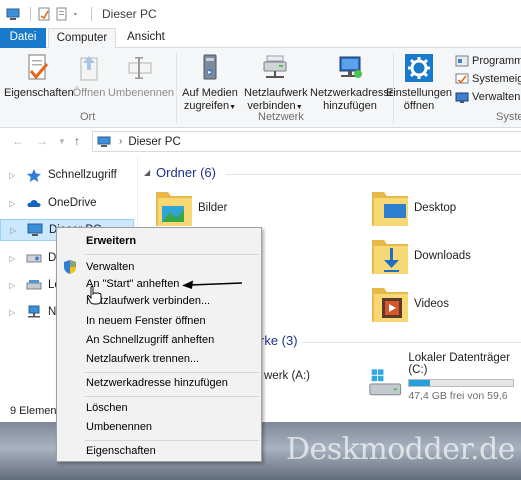  What do you see at coordinates (44, 14) in the screenshot?
I see `properties-quick-icon` at bounding box center [44, 14].